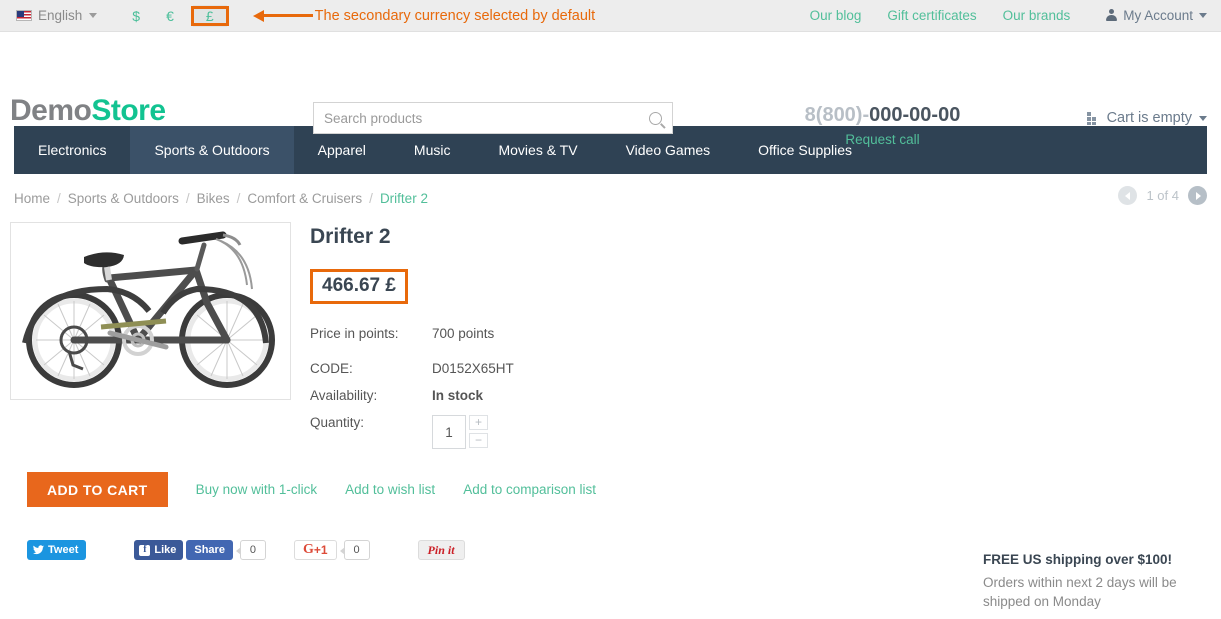 Image resolution: width=1221 pixels, height=619 pixels. I want to click on chevron-left-icon, so click(1127, 195).